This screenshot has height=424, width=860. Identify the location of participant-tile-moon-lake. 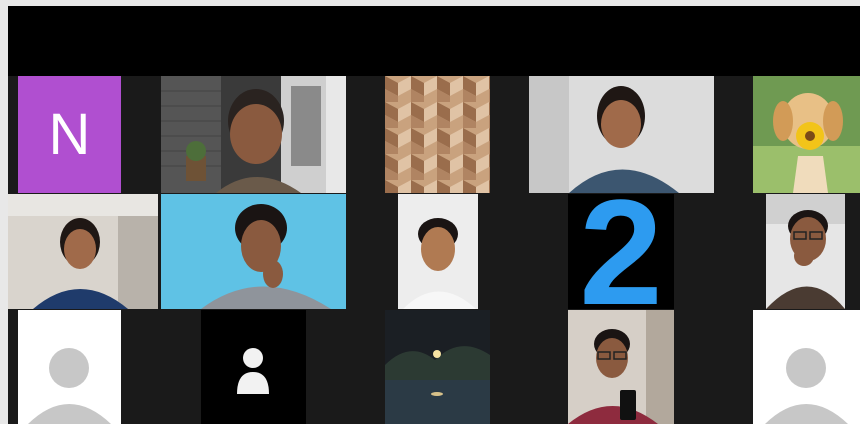
(437, 367).